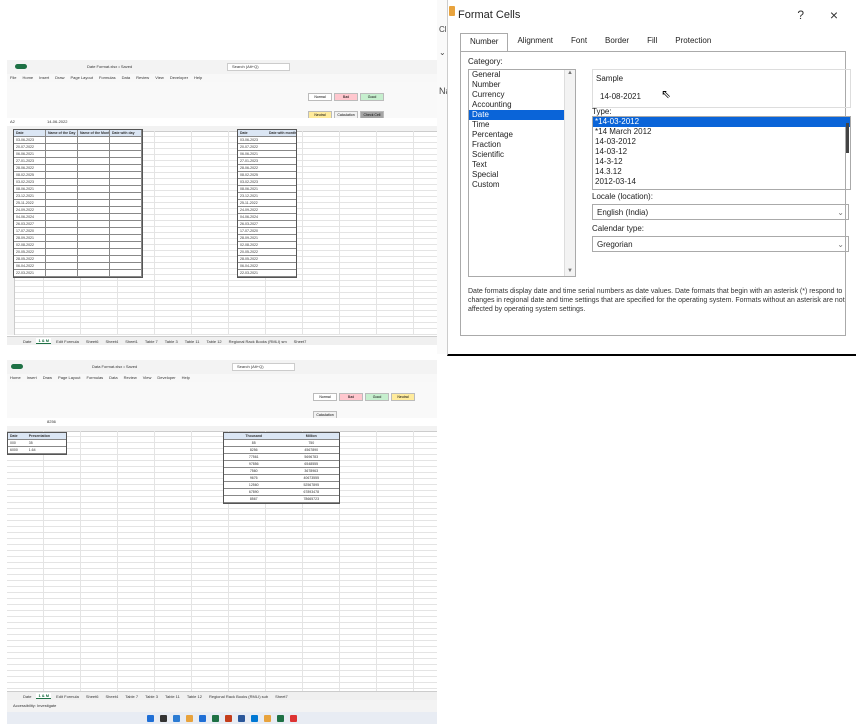 Image resolution: width=861 pixels, height=724 pixels. Describe the element at coordinates (46, 450) in the screenshot. I see `table-cell: 1.64` at that location.